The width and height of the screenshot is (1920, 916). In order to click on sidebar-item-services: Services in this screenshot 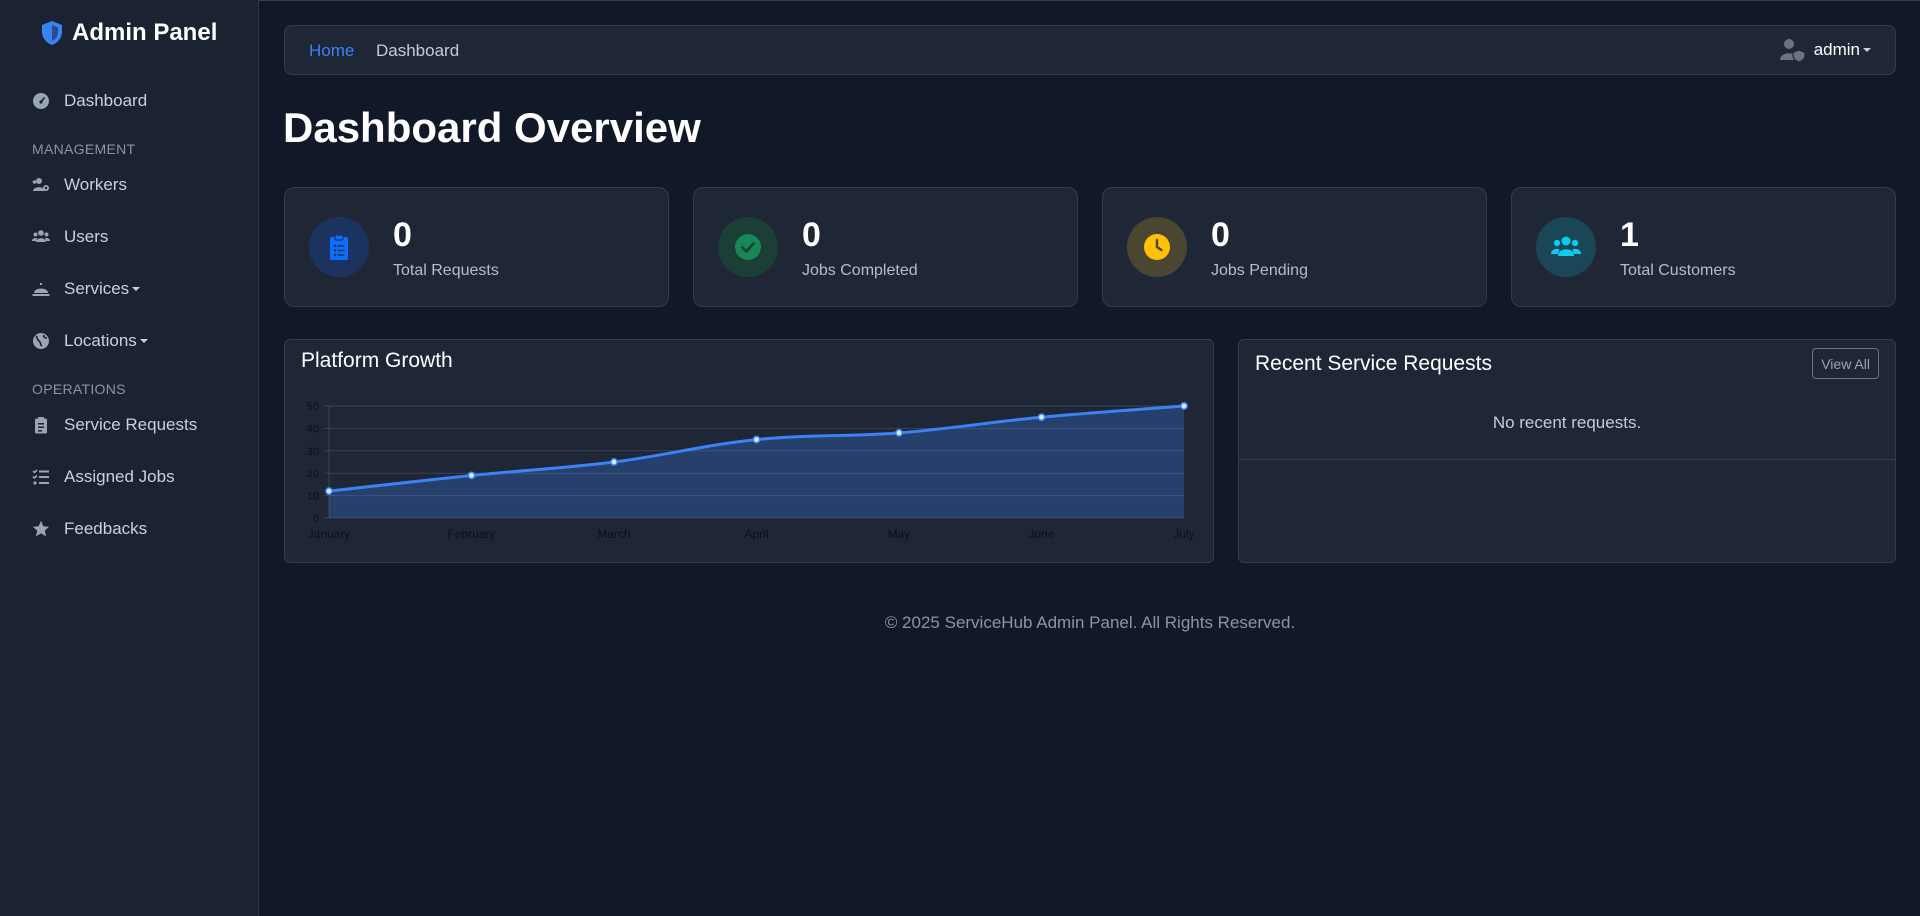, I will do `click(86, 289)`.